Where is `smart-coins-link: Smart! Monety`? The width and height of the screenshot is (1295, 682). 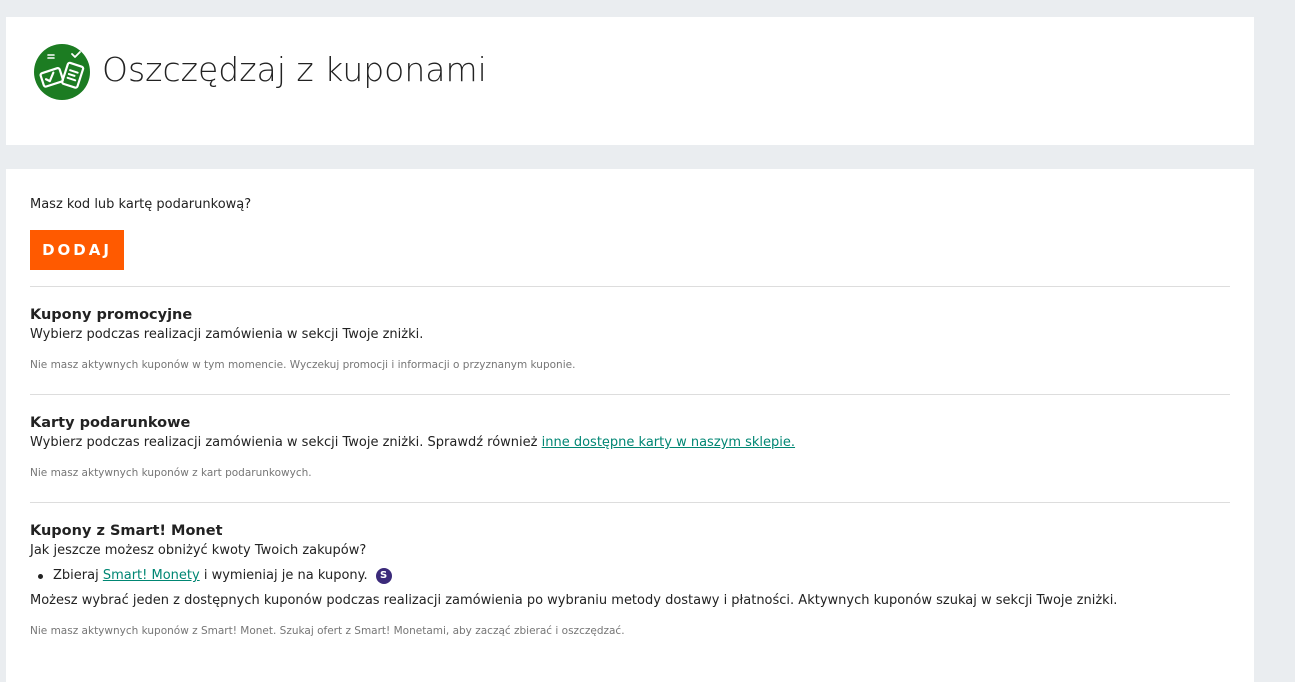 smart-coins-link: Smart! Monety is located at coordinates (151, 576).